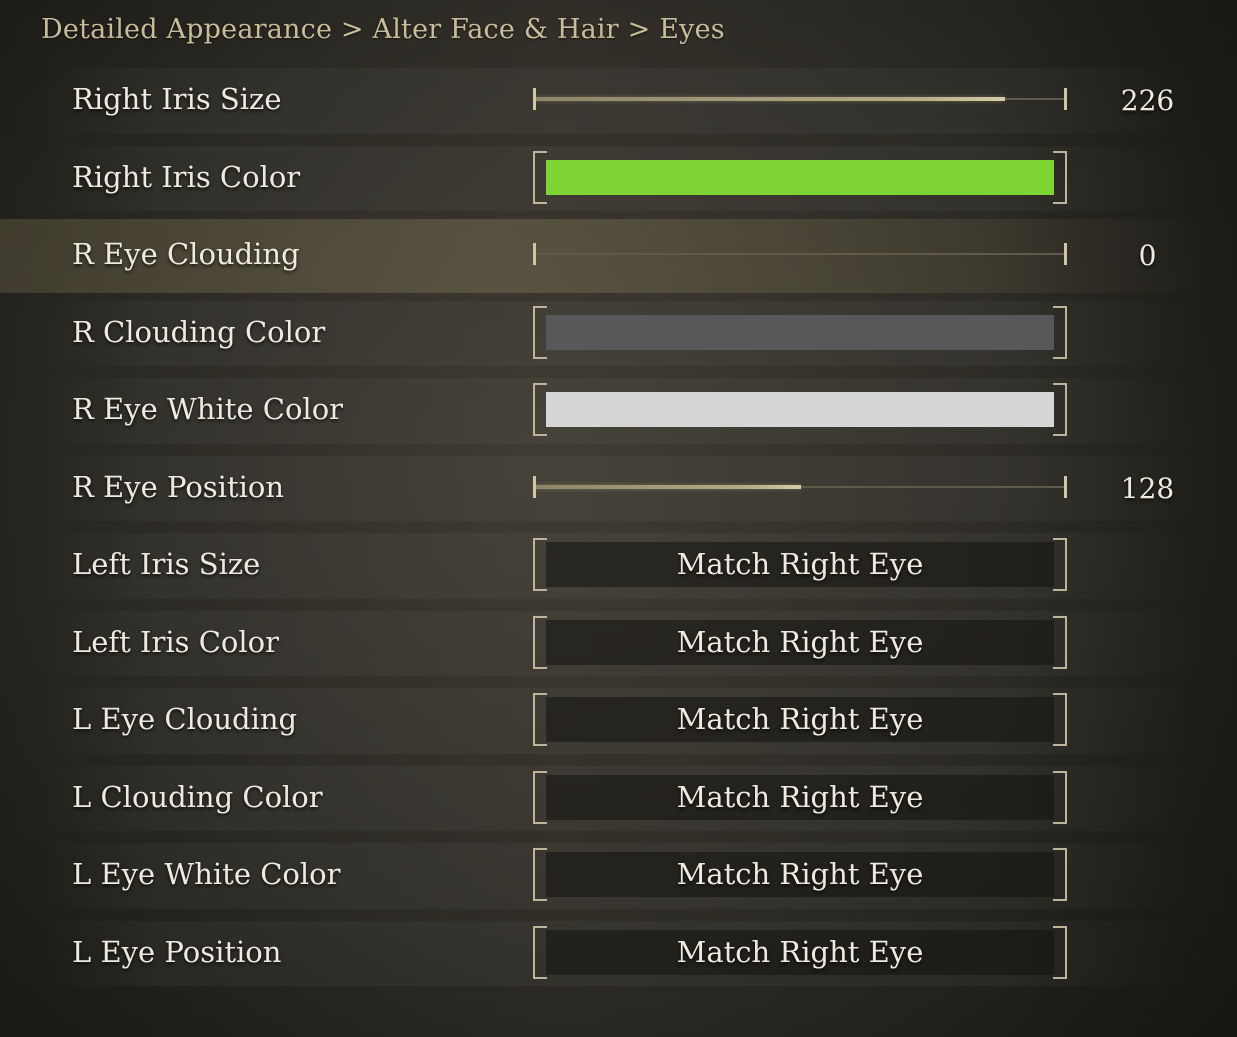 The width and height of the screenshot is (1237, 1037). I want to click on row-r-eye-white-color: R Eye White Color, so click(618, 411).